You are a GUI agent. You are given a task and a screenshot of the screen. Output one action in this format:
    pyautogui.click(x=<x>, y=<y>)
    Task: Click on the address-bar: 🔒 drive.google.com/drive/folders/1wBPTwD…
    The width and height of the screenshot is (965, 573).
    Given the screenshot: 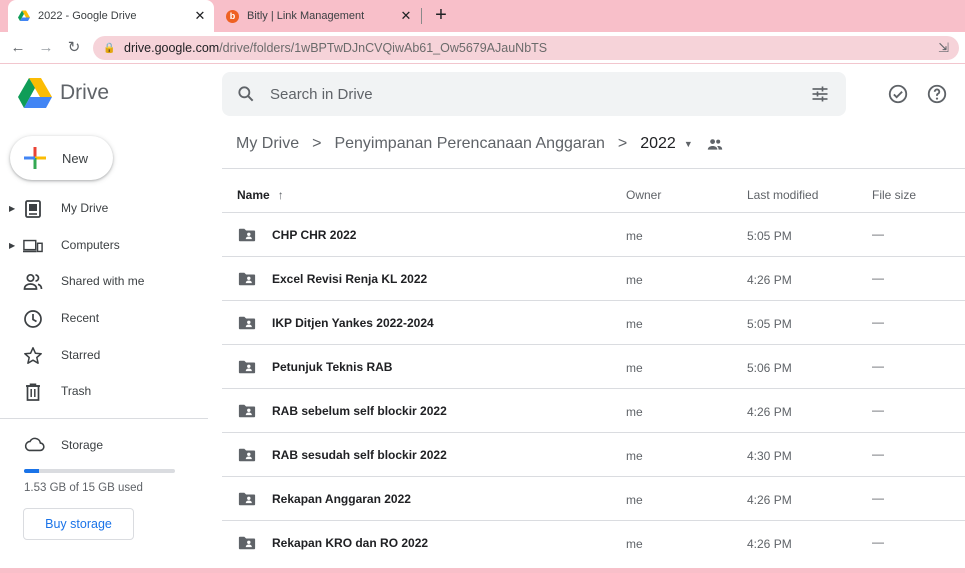 What is the action you would take?
    pyautogui.click(x=526, y=48)
    